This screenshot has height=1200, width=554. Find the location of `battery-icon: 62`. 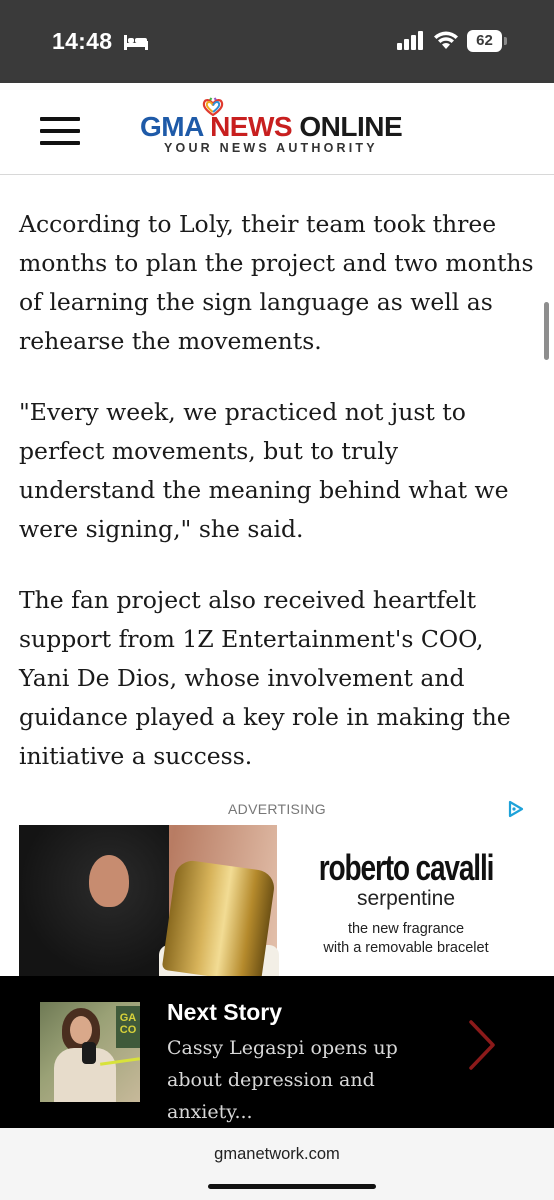

battery-icon: 62 is located at coordinates (487, 41).